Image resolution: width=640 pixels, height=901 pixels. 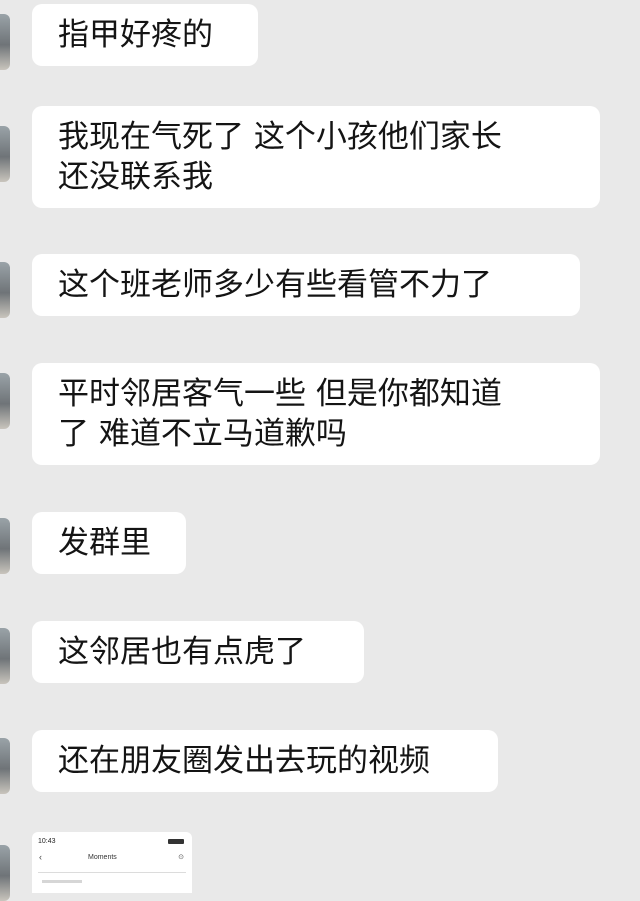 What do you see at coordinates (176, 841) in the screenshot?
I see `battery-icon` at bounding box center [176, 841].